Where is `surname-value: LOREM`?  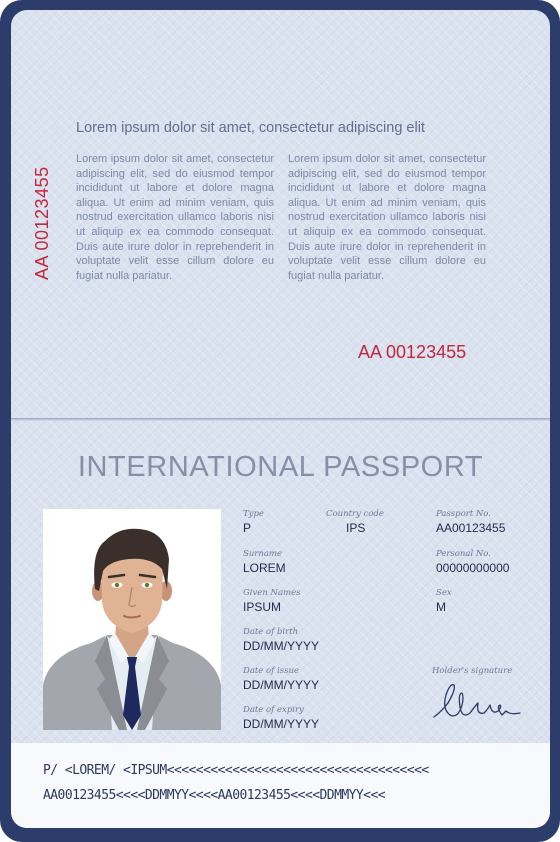
surname-value: LOREM is located at coordinates (264, 568).